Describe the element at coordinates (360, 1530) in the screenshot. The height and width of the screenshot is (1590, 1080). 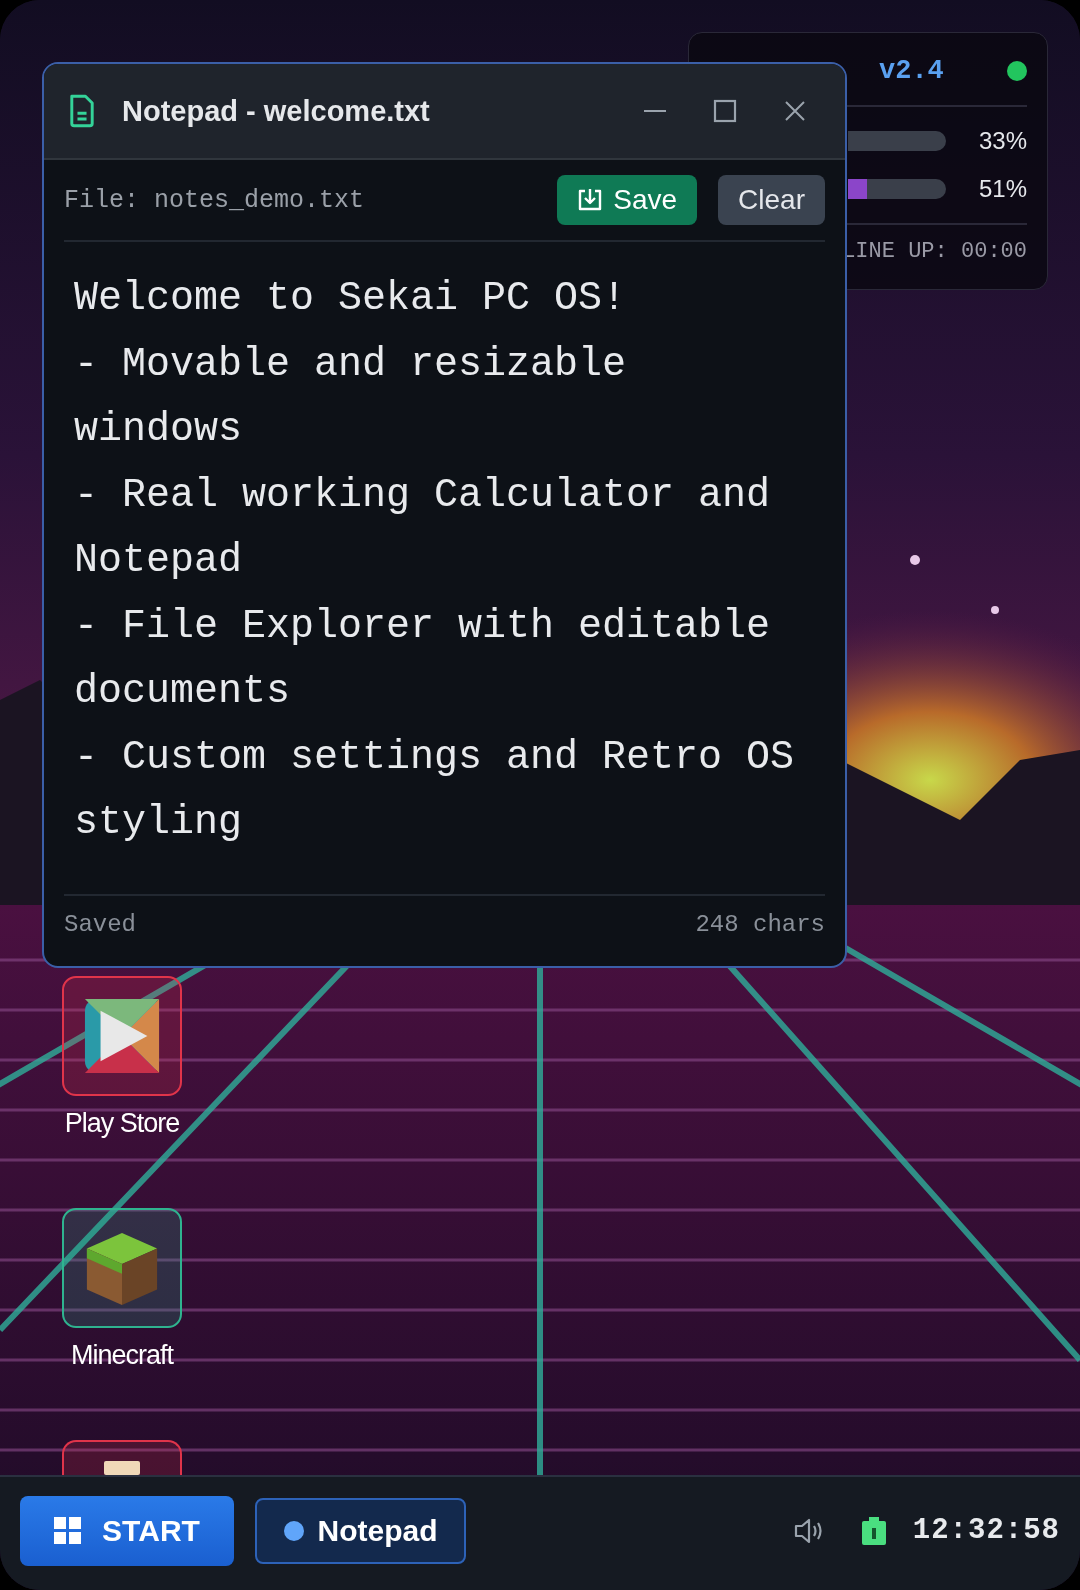
I see `taskbar-app-button: Notepad` at that location.